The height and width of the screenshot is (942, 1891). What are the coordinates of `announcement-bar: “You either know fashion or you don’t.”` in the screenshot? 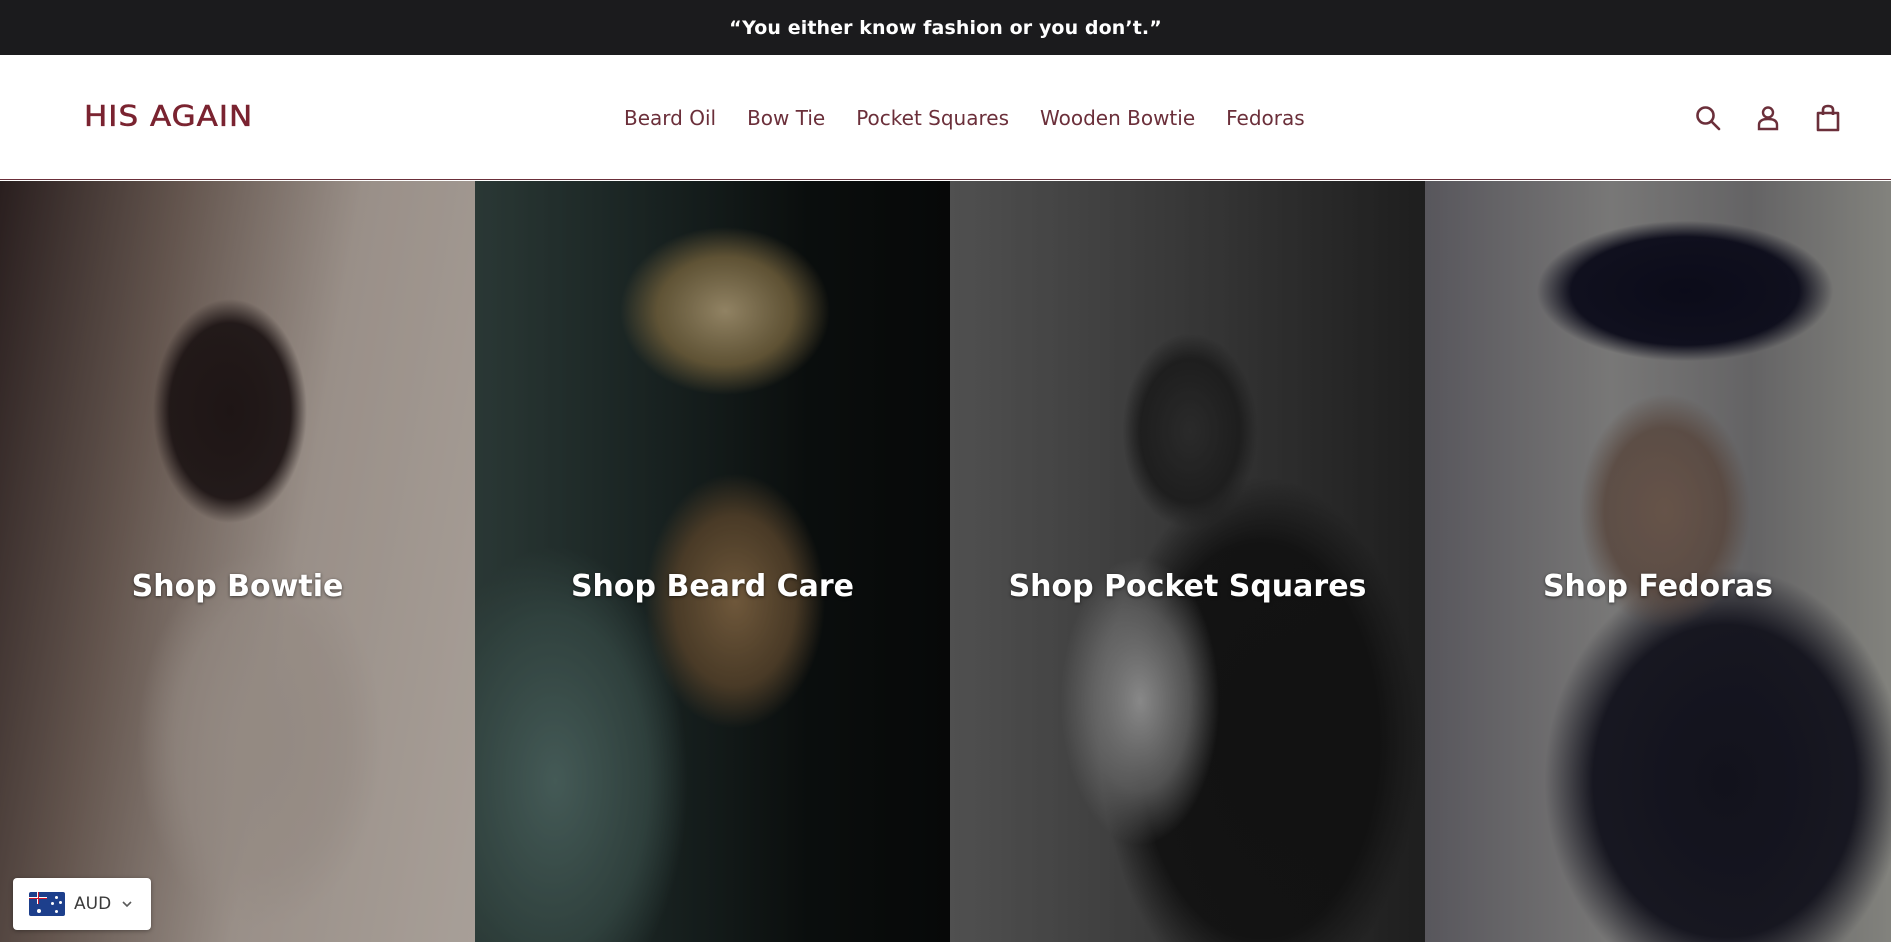 It's located at (945, 27).